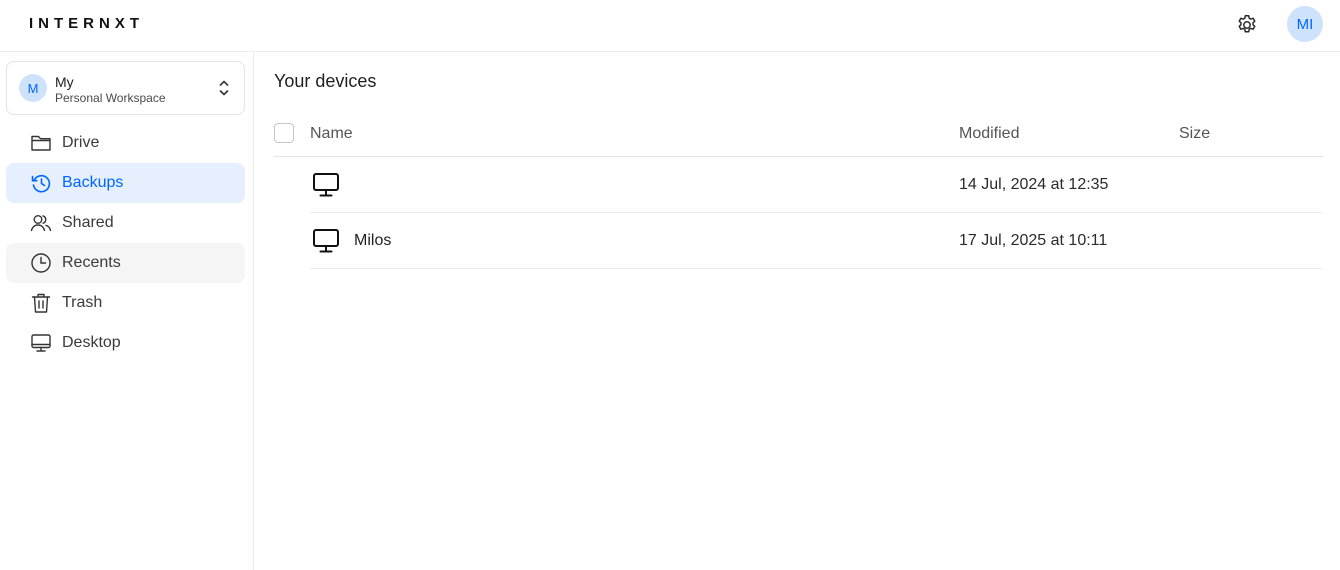 This screenshot has width=1340, height=570. I want to click on clock-icon, so click(41, 263).